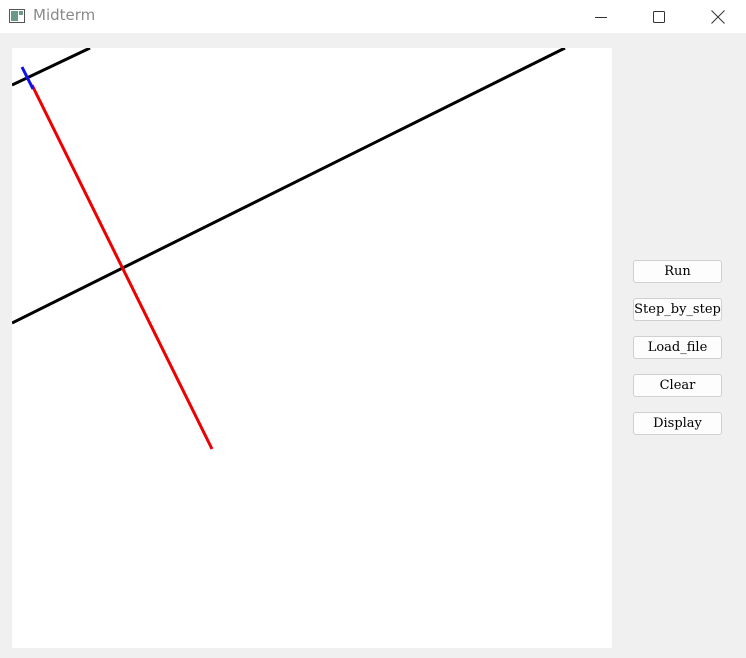 The image size is (746, 658). Describe the element at coordinates (677, 271) in the screenshot. I see `run-button: Run` at that location.